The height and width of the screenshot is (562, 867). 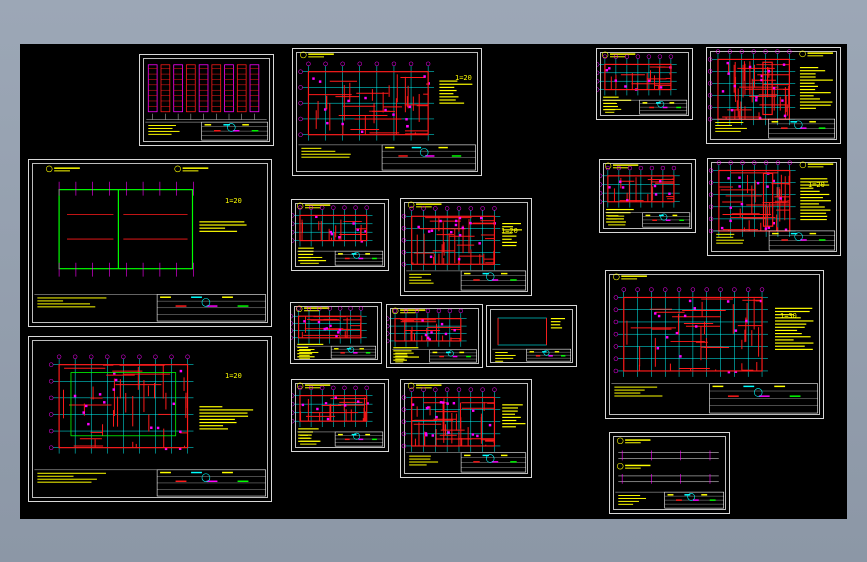 What do you see at coordinates (466, 428) in the screenshot?
I see `drawing-sheet-section-detail` at bounding box center [466, 428].